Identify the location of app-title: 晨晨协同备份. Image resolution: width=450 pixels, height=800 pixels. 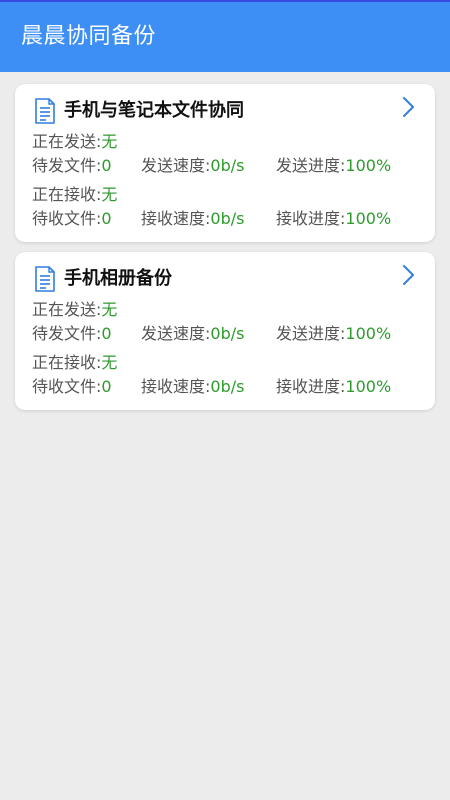
(89, 36).